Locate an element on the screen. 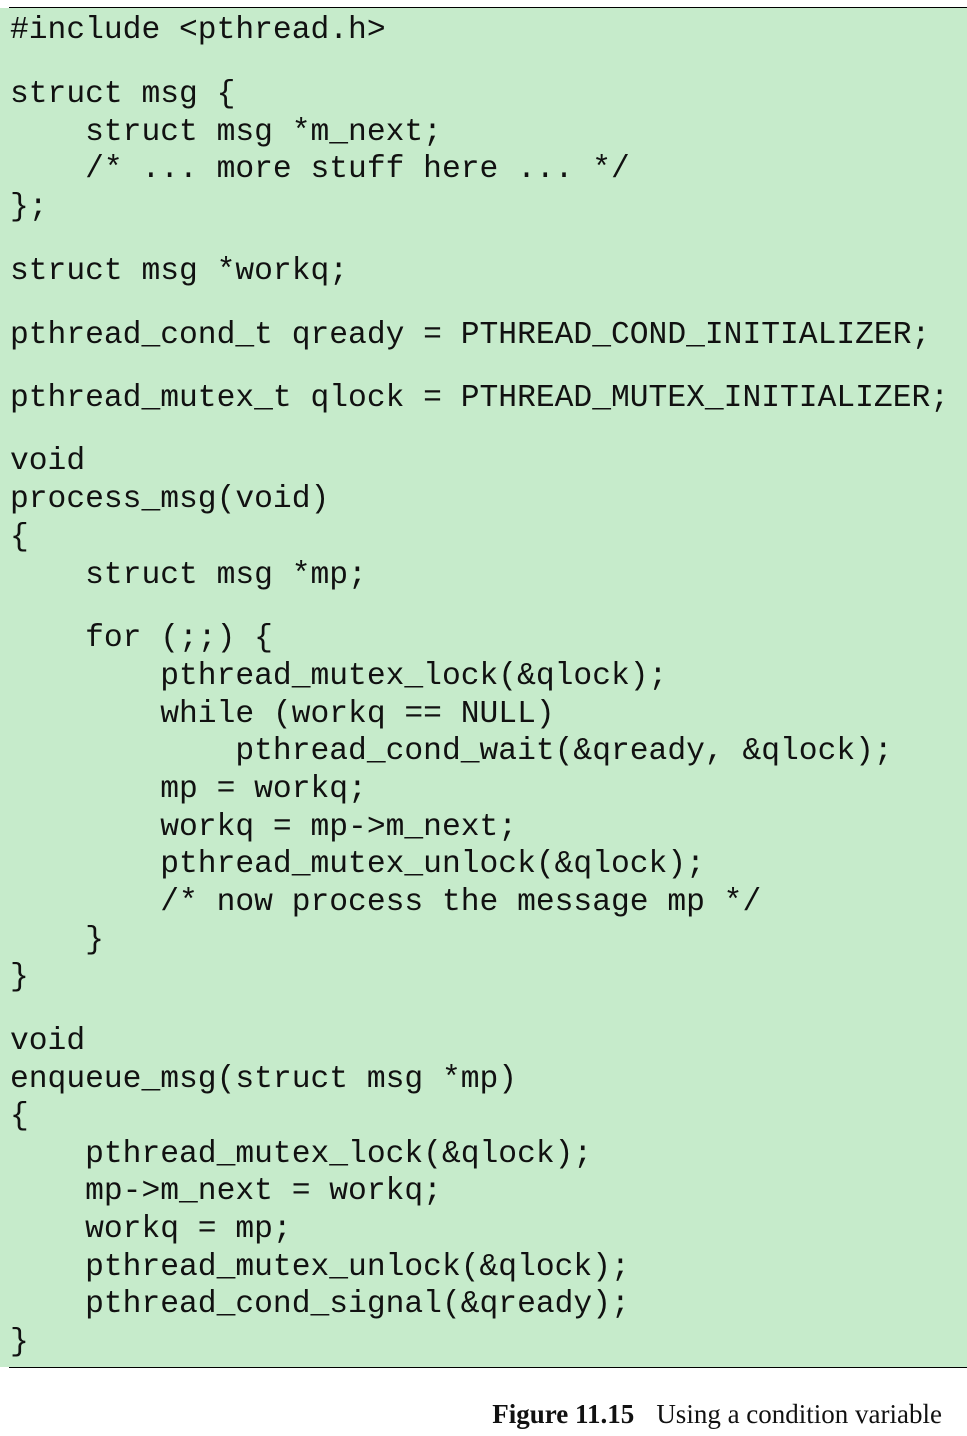 The height and width of the screenshot is (1436, 967). figure-caption: Figure 11.15 Using a condition variable is located at coordinates (717, 1414).